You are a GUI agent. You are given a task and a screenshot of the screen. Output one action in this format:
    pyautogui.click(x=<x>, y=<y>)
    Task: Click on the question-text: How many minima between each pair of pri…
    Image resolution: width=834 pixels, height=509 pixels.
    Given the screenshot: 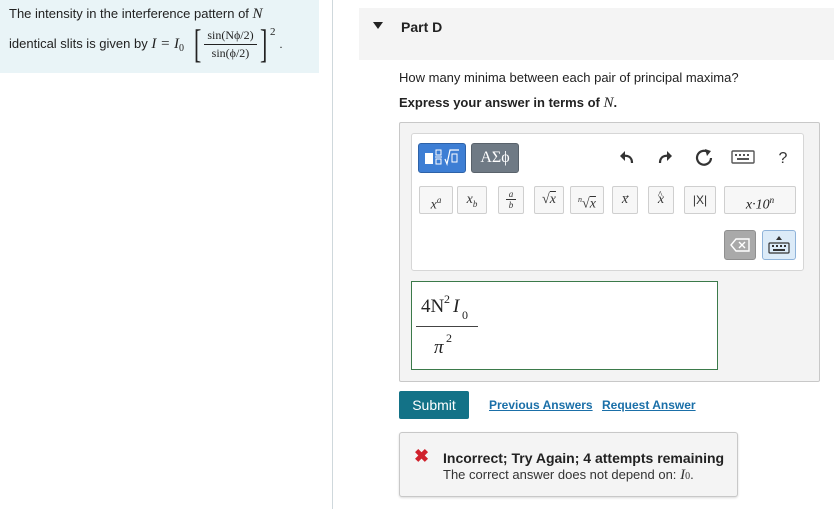 What is the action you would take?
    pyautogui.click(x=569, y=77)
    